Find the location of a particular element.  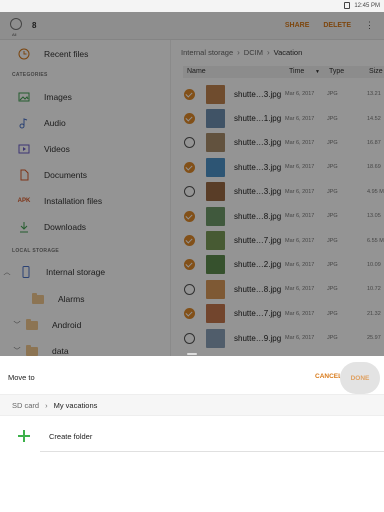

plus-icon is located at coordinates (24, 436).